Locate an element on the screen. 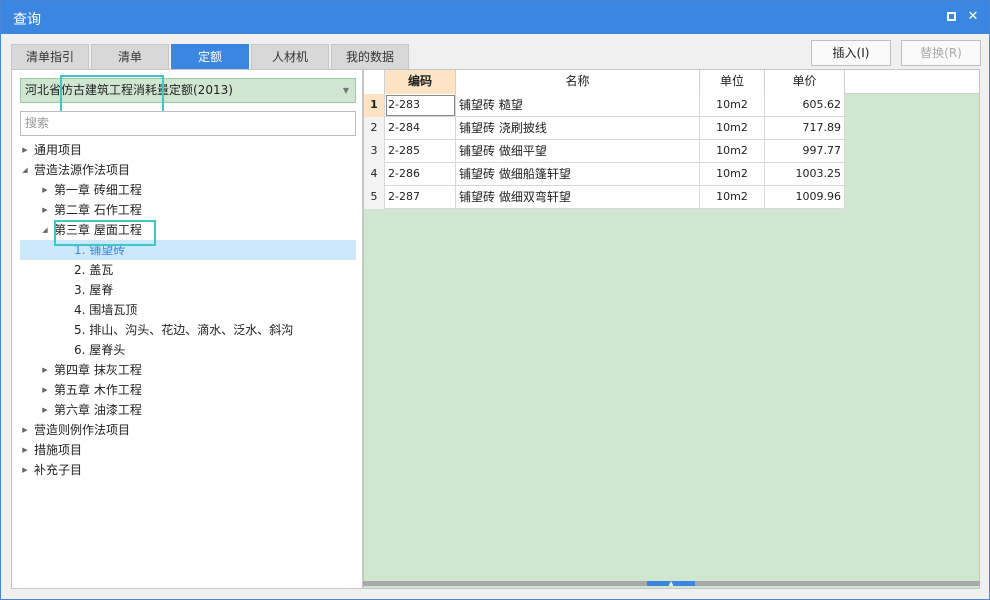  code-cell: 2-284 is located at coordinates (420, 128).